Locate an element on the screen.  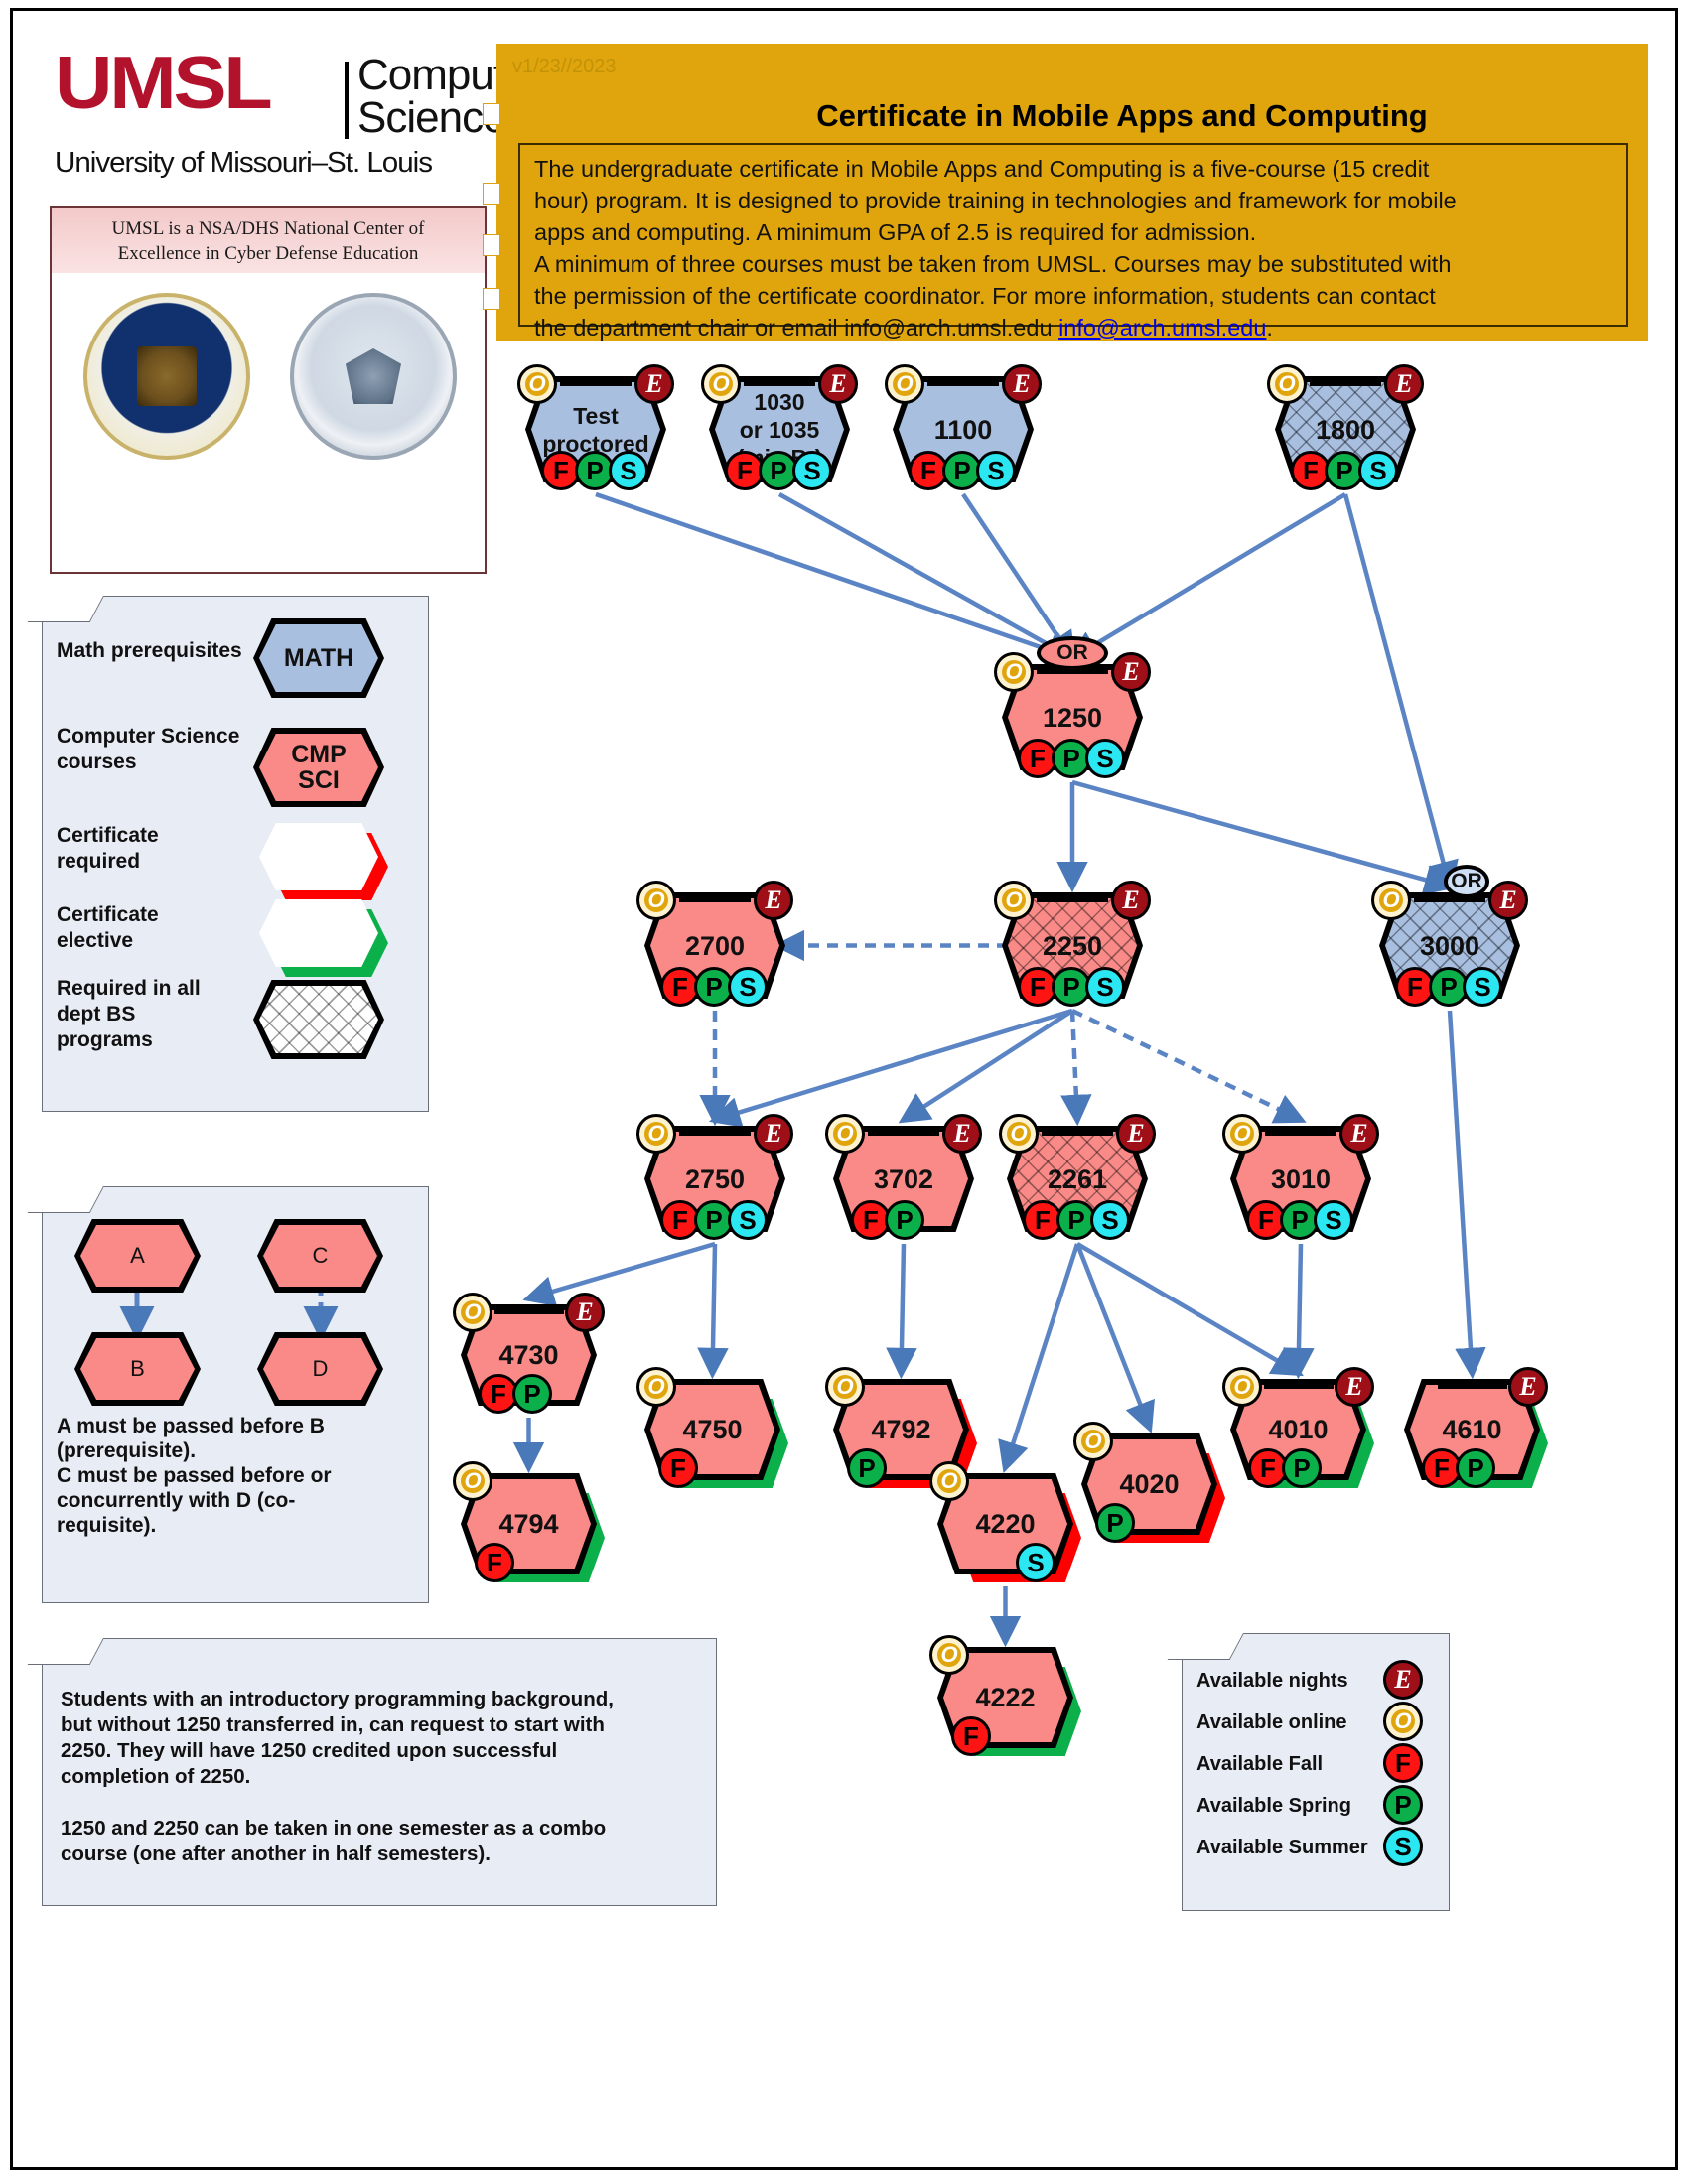
course-node-3000: 3000 O E F P S OR is located at coordinates (1449, 936).